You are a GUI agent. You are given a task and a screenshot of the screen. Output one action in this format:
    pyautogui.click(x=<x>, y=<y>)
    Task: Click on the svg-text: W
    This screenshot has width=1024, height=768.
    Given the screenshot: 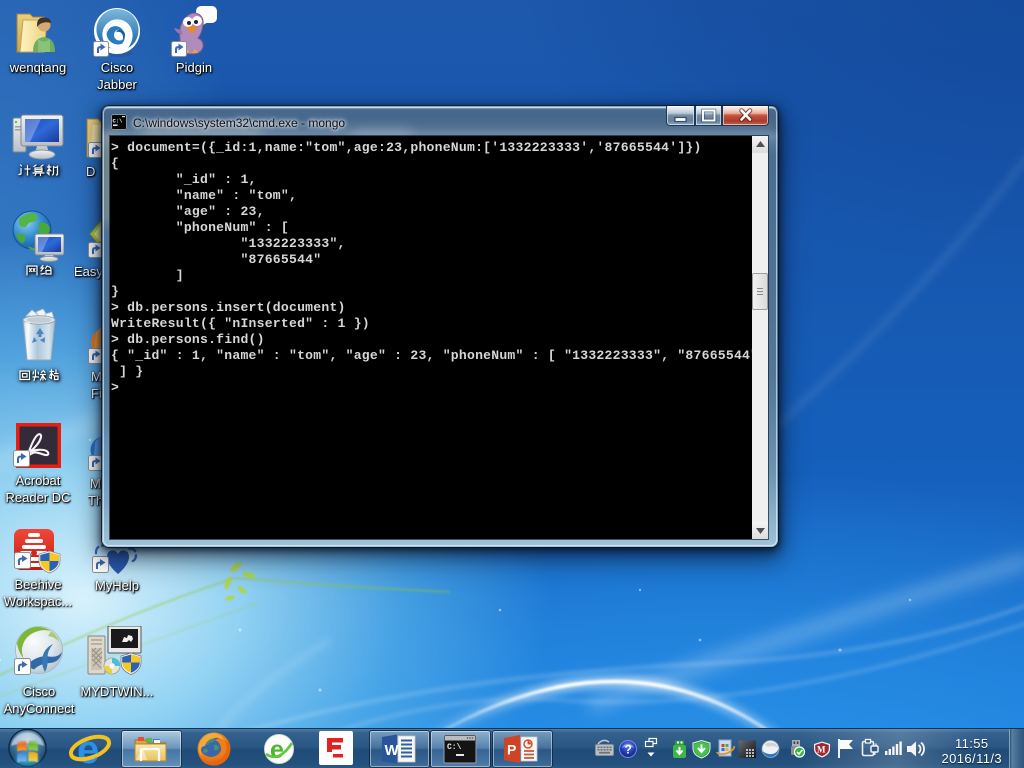 What is the action you would take?
    pyautogui.click(x=392, y=750)
    